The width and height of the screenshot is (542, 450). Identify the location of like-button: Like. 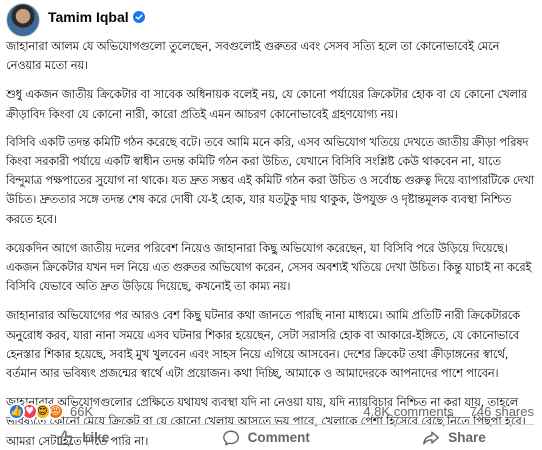
(82, 438).